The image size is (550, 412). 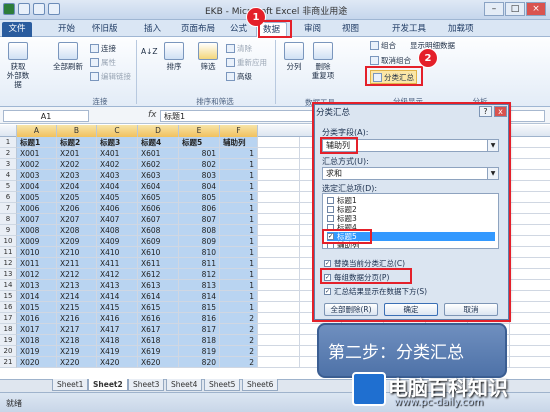 I want to click on tab-view: 视图, so click(x=350, y=29).